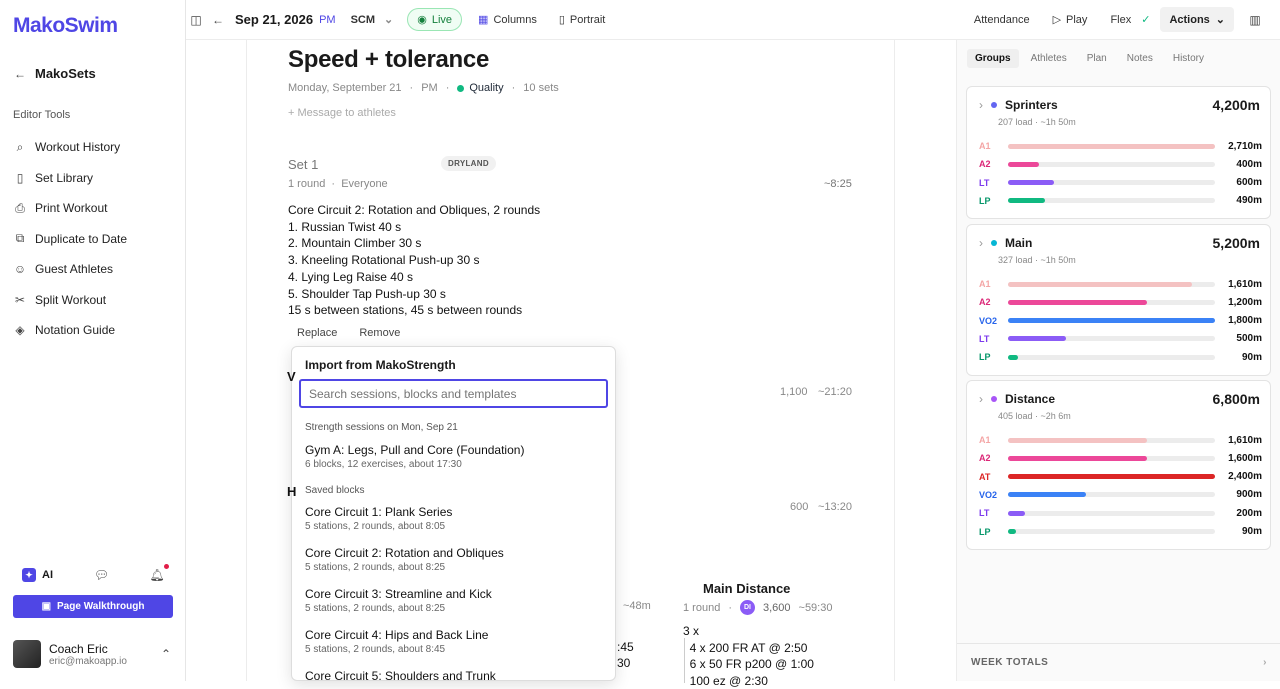  What do you see at coordinates (1245, 284) in the screenshot?
I see `zone-value: 1,610m` at bounding box center [1245, 284].